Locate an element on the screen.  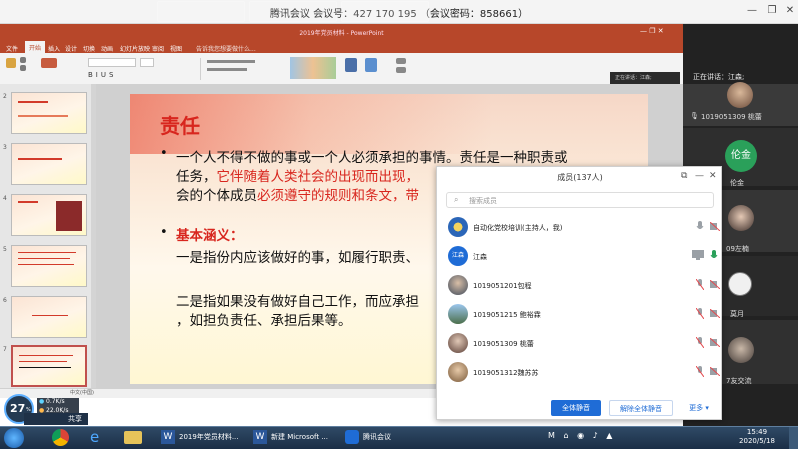
thumb-number: 7 is located at coordinates (5, 349).